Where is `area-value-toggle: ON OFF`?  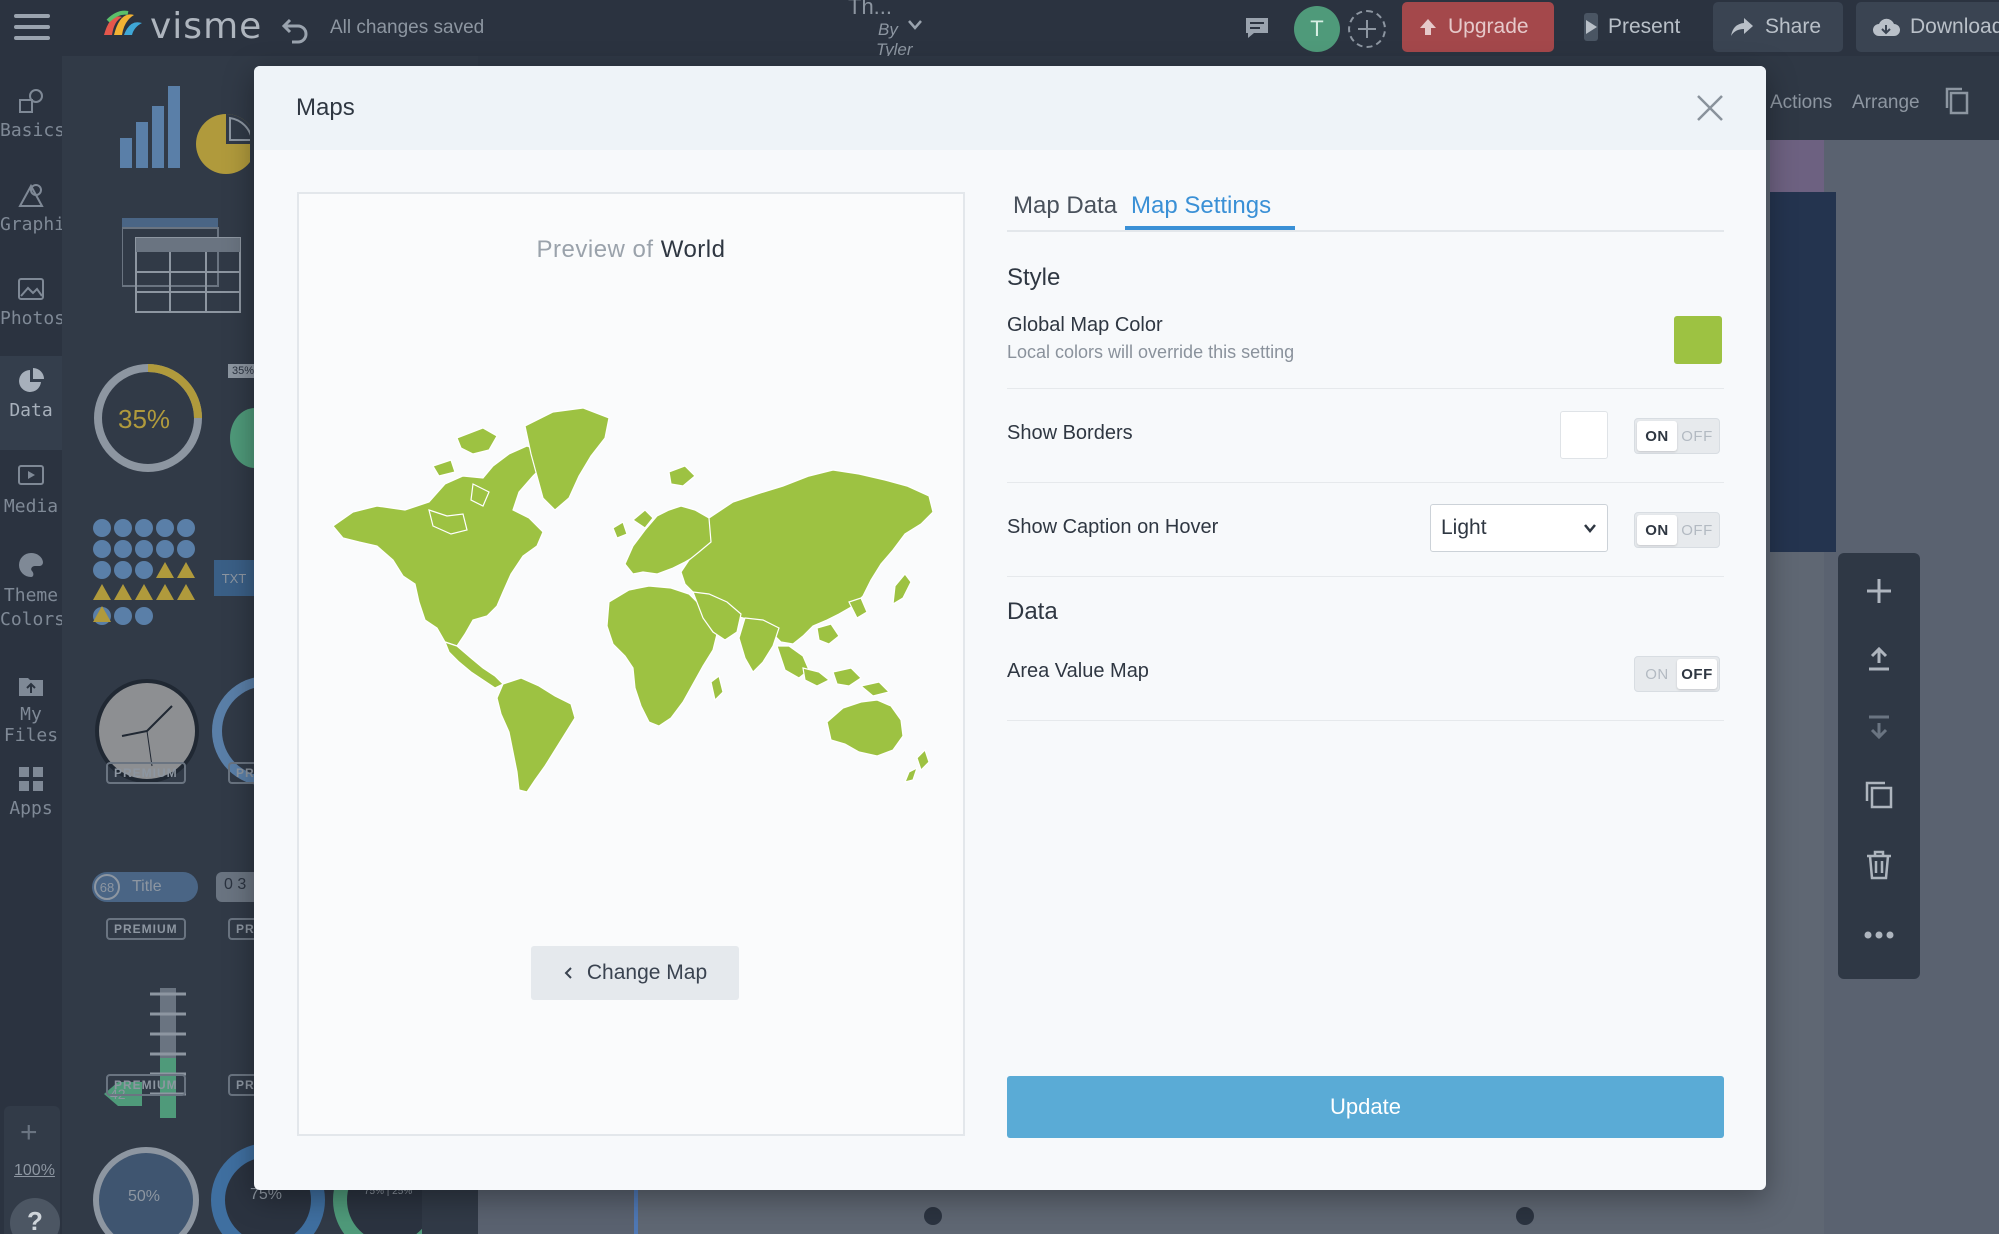
area-value-toggle: ON OFF is located at coordinates (1677, 674).